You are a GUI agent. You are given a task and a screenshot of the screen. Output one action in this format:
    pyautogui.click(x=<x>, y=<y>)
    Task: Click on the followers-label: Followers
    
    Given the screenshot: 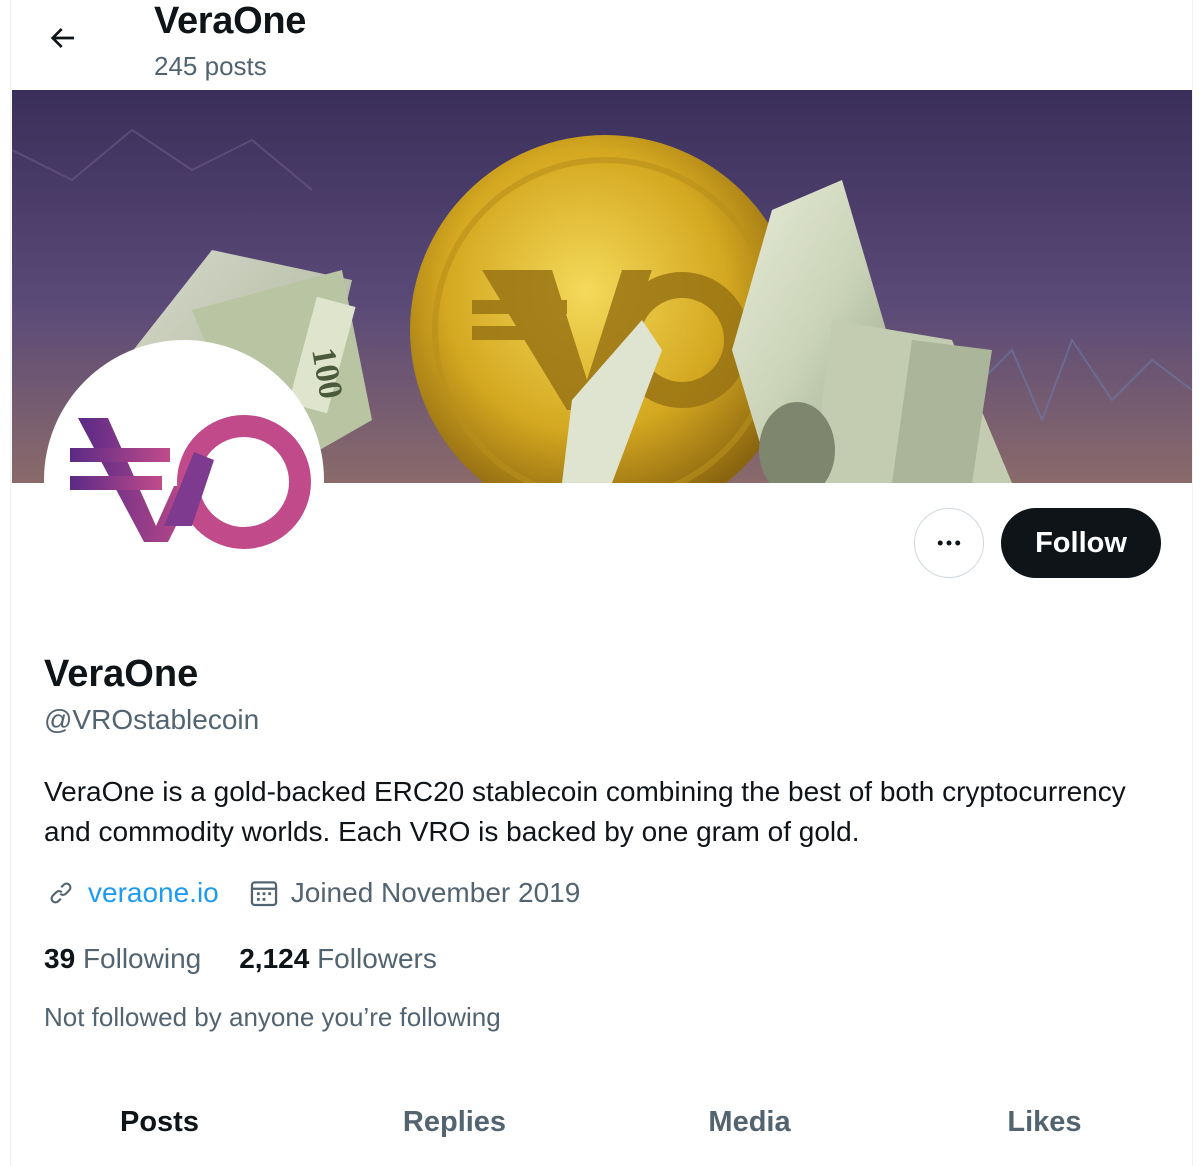 What is the action you would take?
    pyautogui.click(x=377, y=958)
    